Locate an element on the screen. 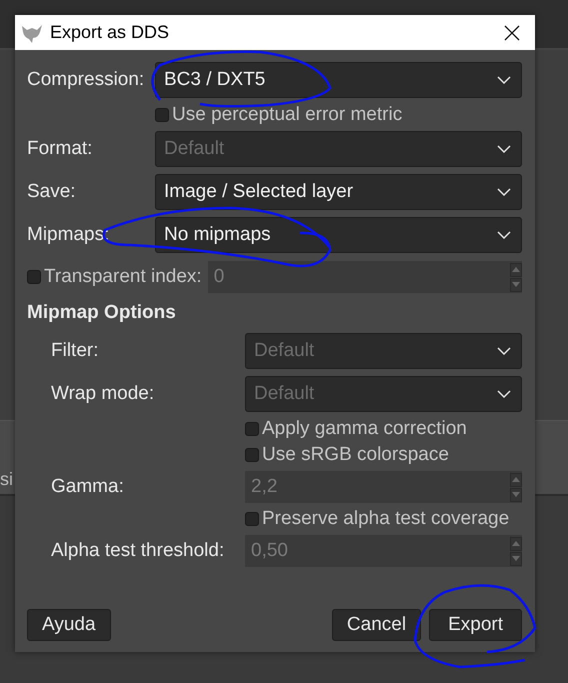  field-label: Alpha test threshold: is located at coordinates (138, 551).